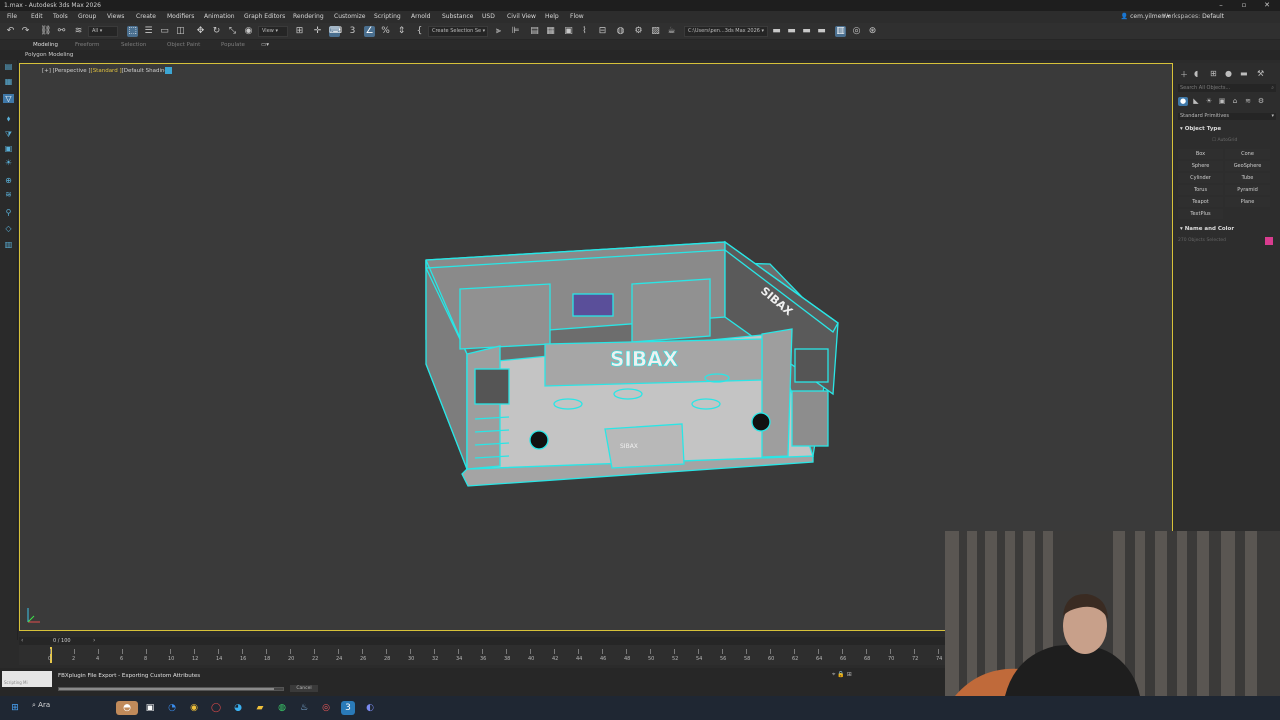 This screenshot has height=720, width=1280. Describe the element at coordinates (1184, 74) in the screenshot. I see `create-tab-icon: ＋` at that location.